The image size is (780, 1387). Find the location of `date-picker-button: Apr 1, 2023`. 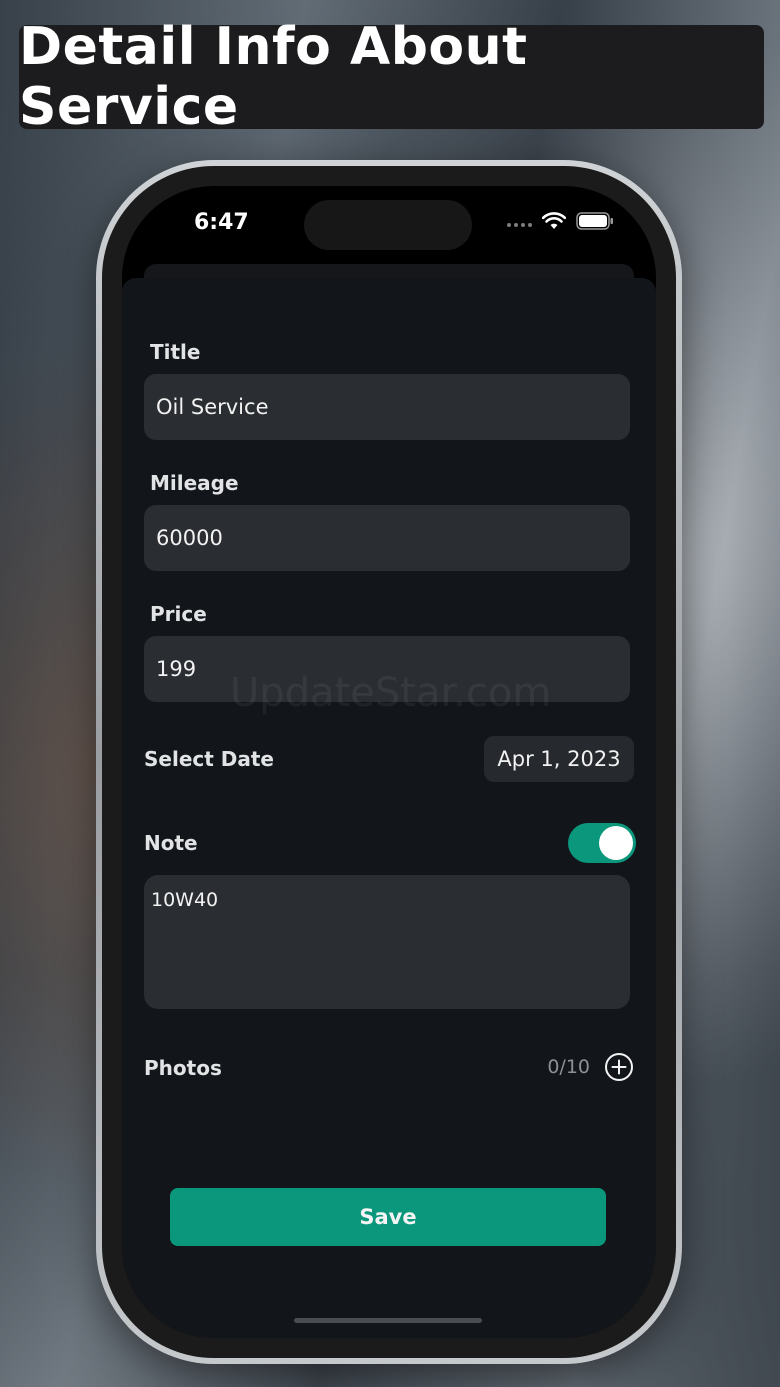

date-picker-button: Apr 1, 2023 is located at coordinates (559, 759).